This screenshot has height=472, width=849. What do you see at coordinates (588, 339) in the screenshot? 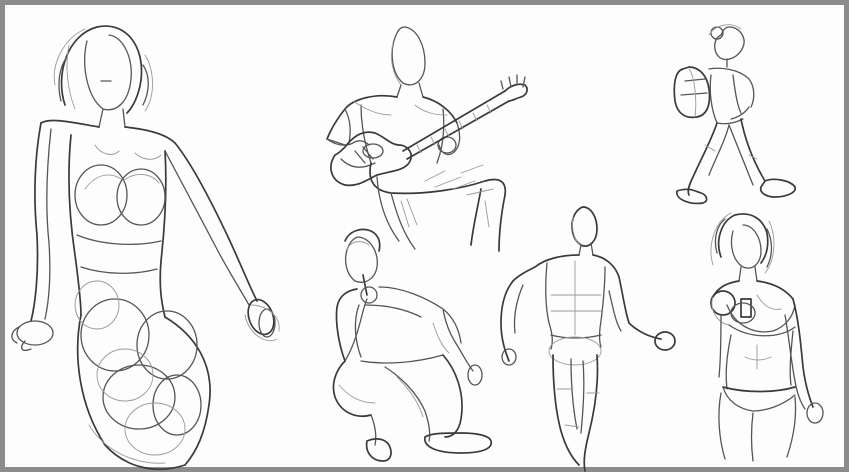
I see `sketch-walking-figure` at bounding box center [588, 339].